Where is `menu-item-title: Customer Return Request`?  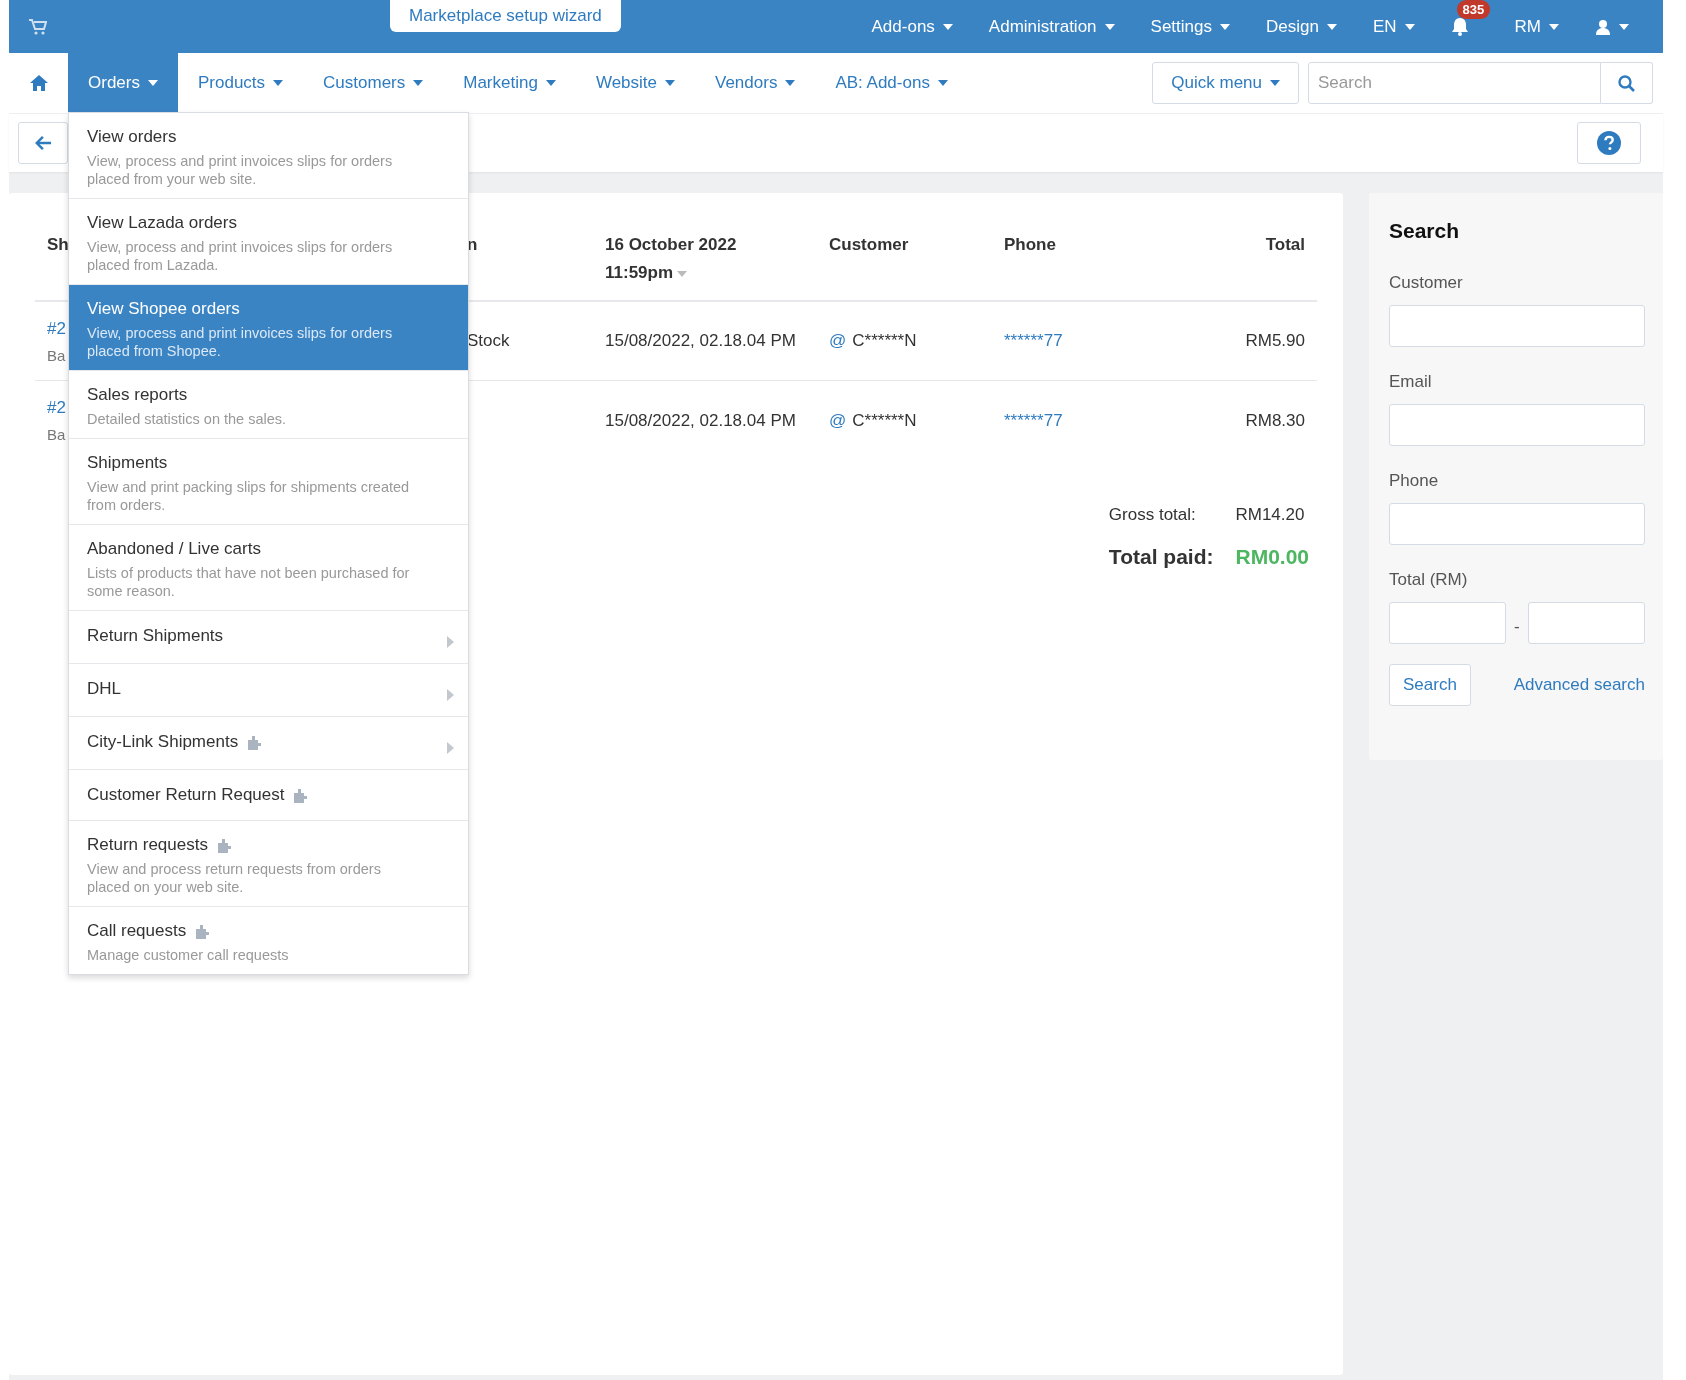
menu-item-title: Customer Return Request is located at coordinates (186, 795).